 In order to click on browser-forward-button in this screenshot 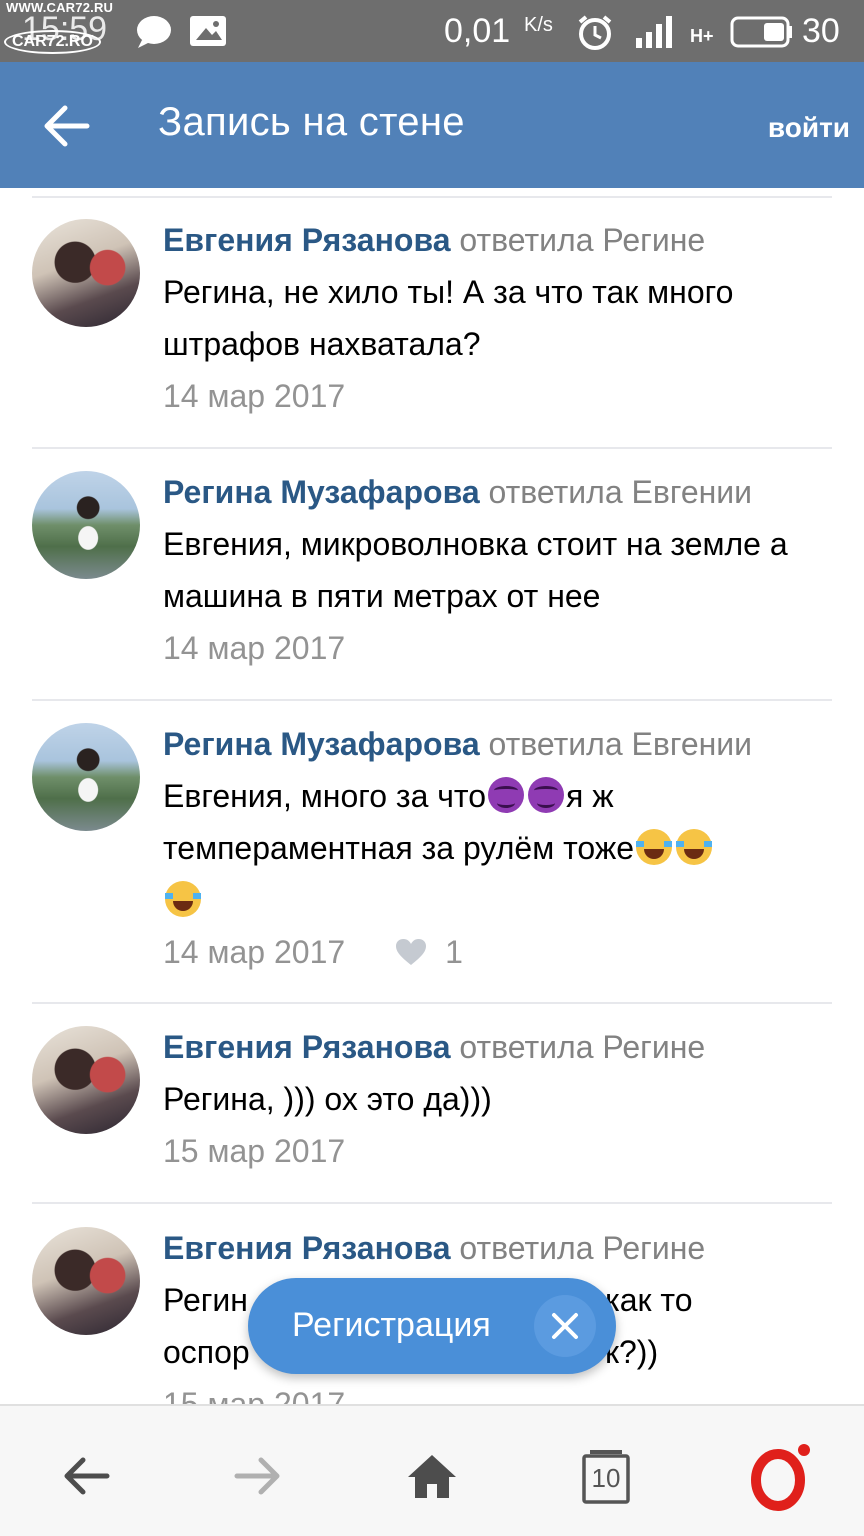, I will do `click(258, 1476)`.